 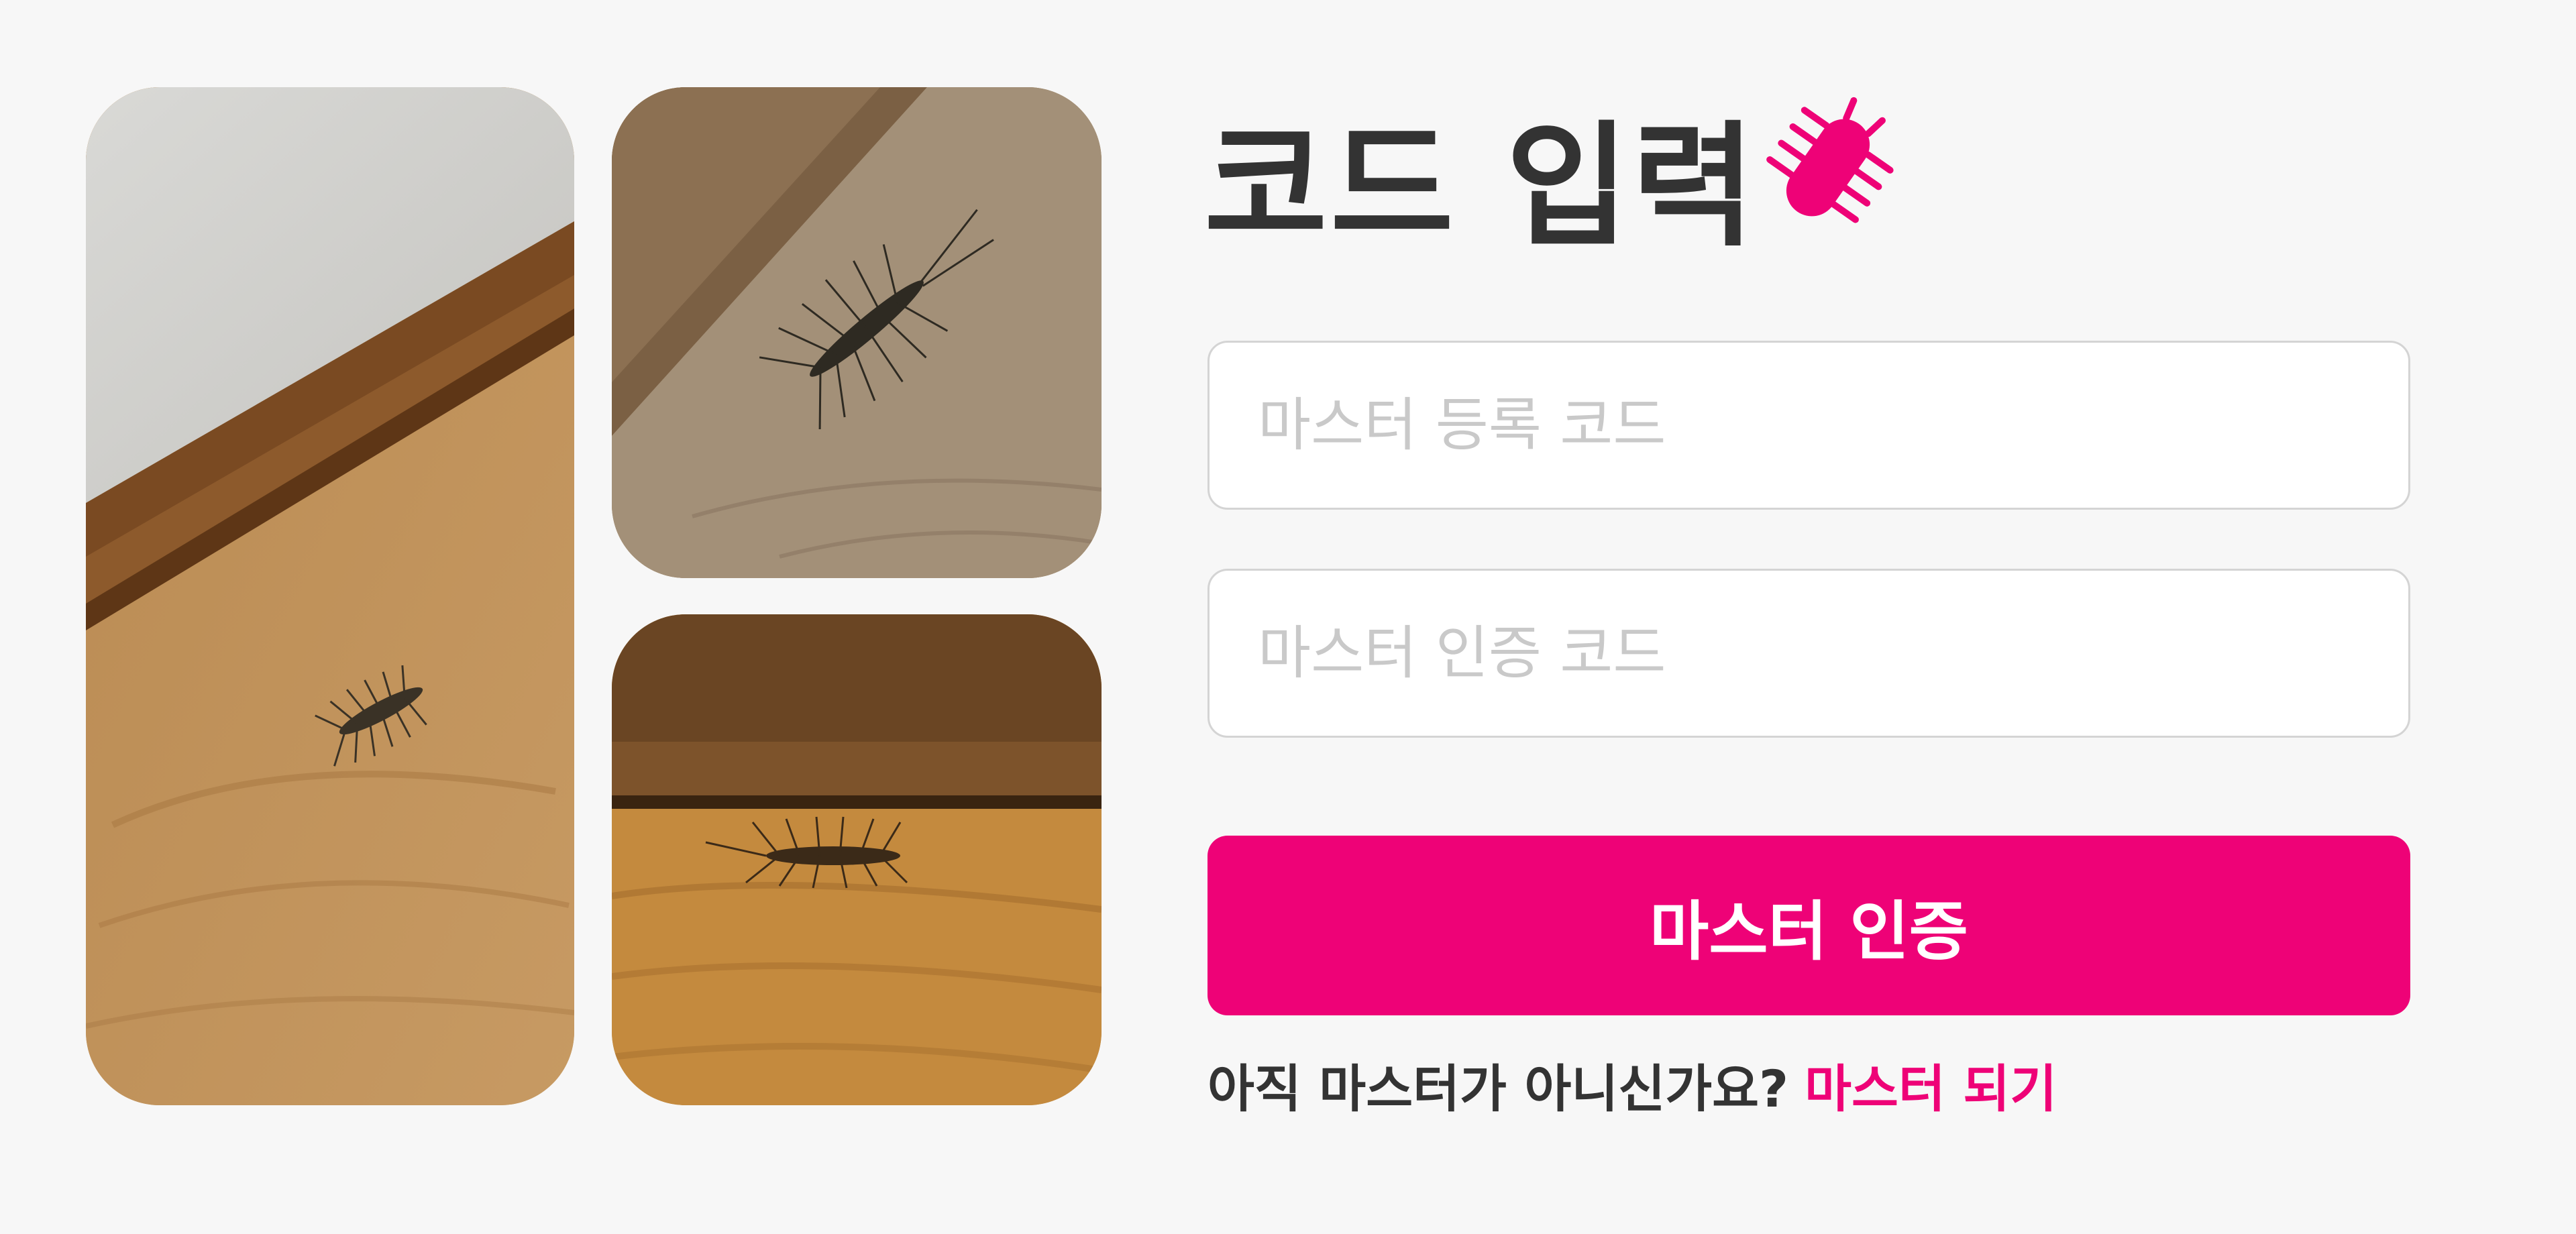 I want to click on house-centipede-photo-under-baseboard, so click(x=857, y=859).